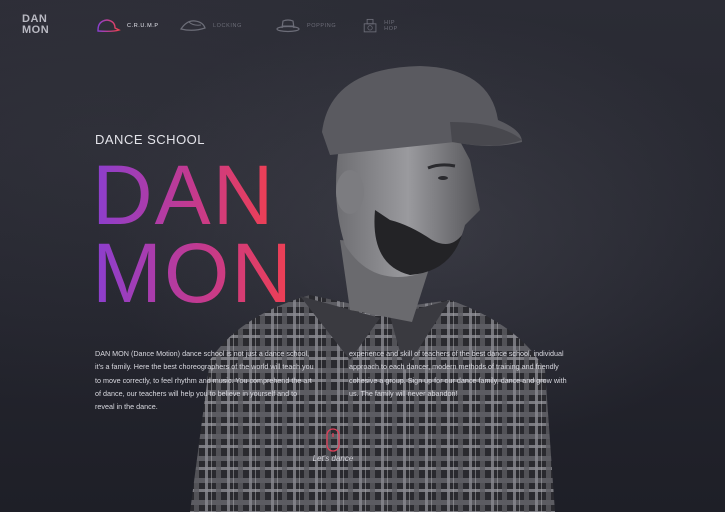 This screenshot has width=725, height=512. I want to click on hero-title-line-1: DAN, so click(184, 195).